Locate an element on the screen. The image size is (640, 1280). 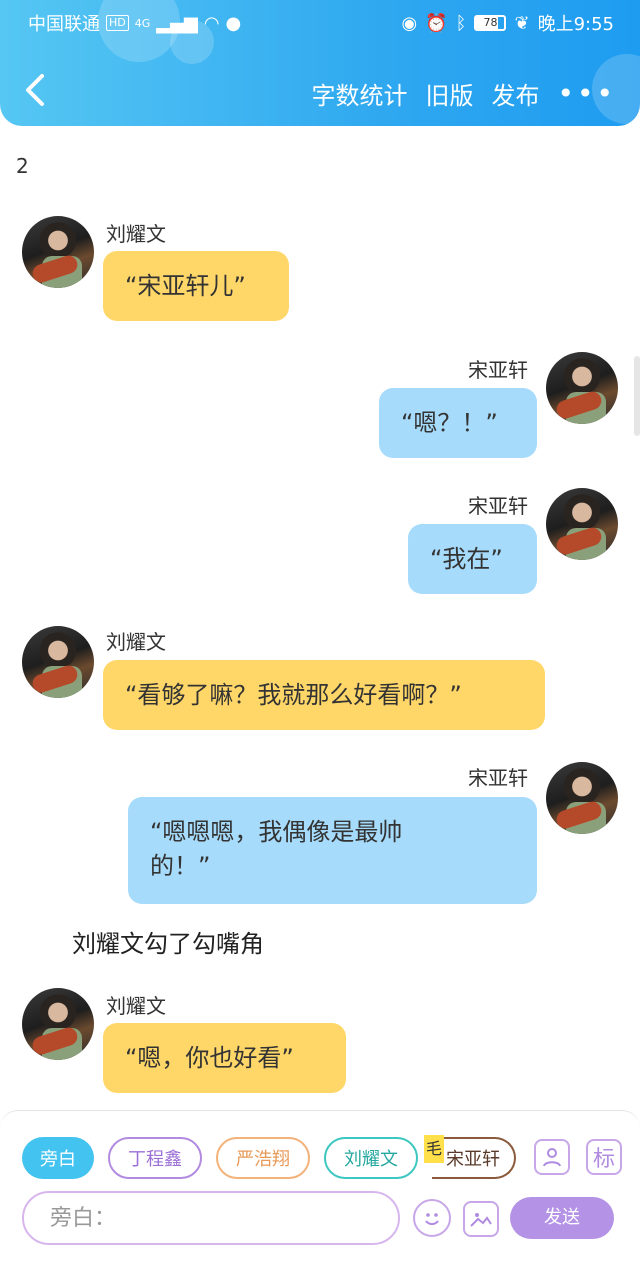
publish-button: 发布 is located at coordinates (515, 93).